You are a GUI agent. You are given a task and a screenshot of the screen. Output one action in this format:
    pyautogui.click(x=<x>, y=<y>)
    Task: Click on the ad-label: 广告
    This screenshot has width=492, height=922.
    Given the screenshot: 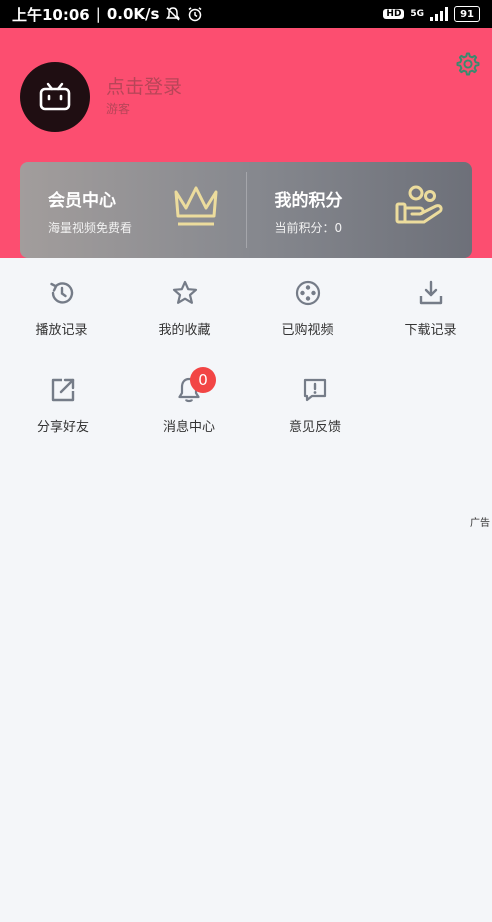 What is the action you would take?
    pyautogui.click(x=480, y=523)
    